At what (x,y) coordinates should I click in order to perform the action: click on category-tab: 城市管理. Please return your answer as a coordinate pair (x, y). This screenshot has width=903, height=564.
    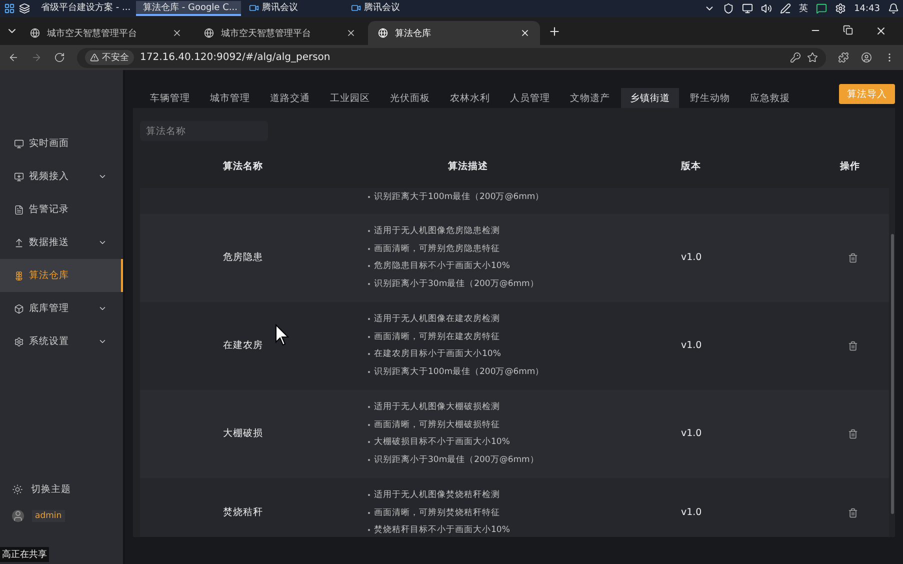
    Looking at the image, I should click on (230, 98).